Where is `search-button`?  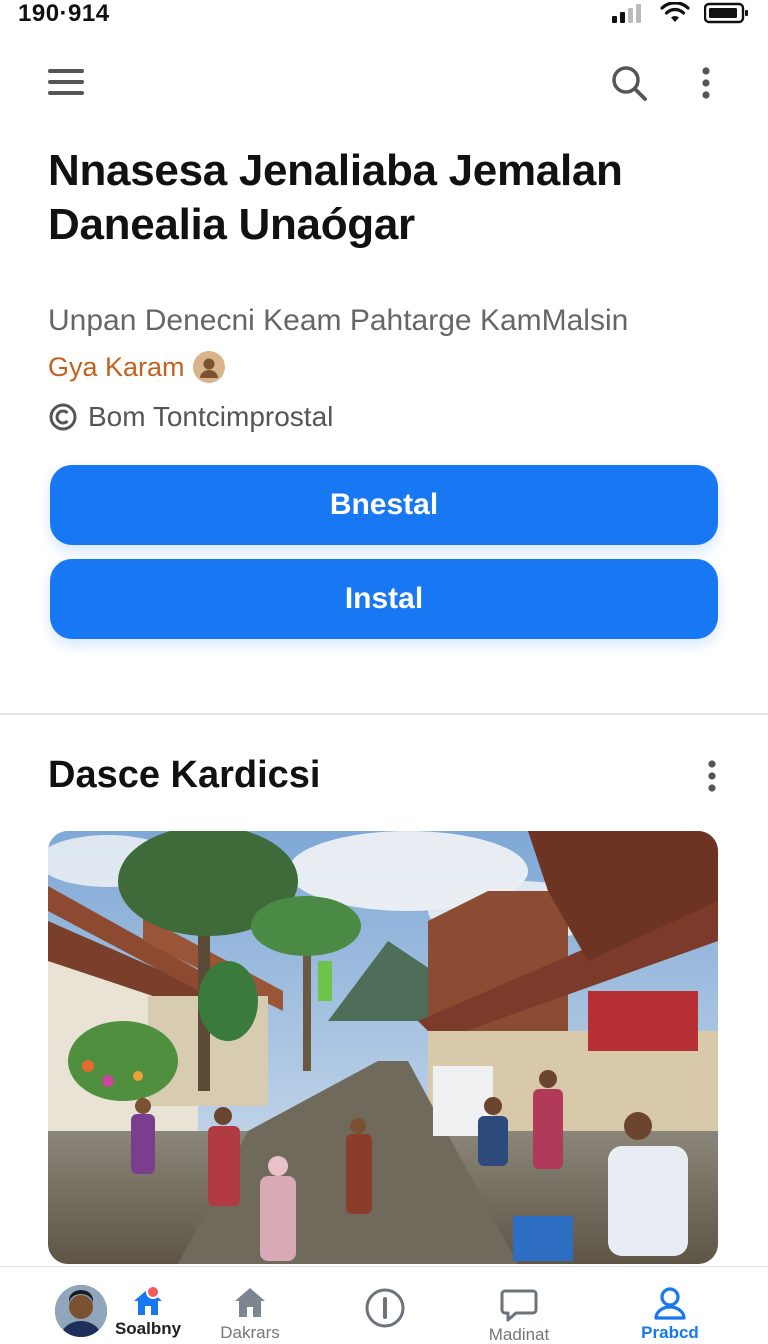
search-button is located at coordinates (629, 83).